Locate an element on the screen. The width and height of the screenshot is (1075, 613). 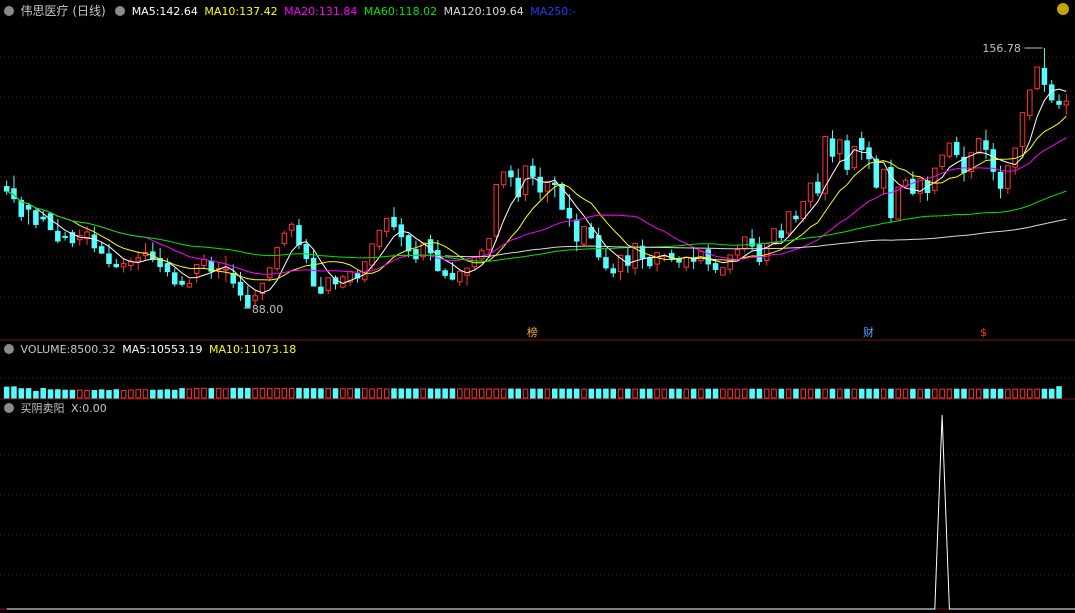
event-marker: 榜 is located at coordinates (532, 332).